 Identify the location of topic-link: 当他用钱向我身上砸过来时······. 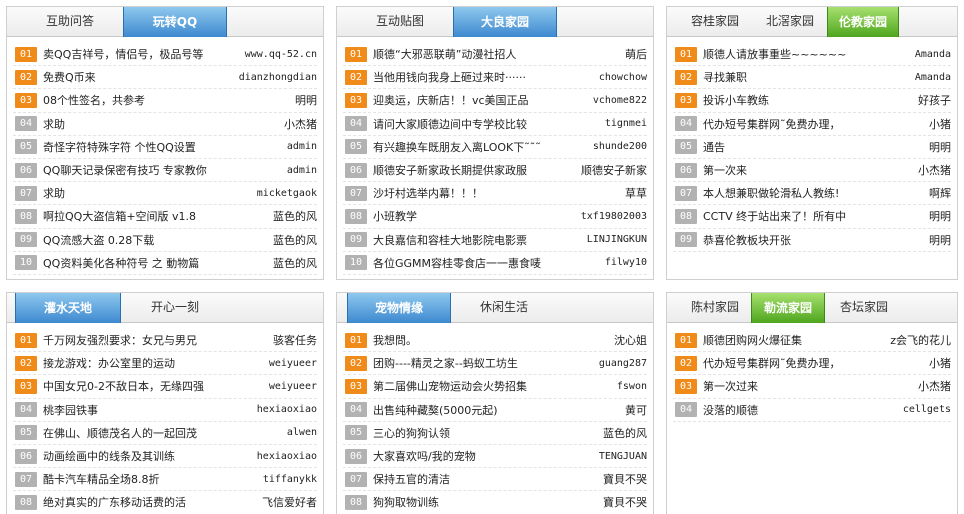
(483, 77).